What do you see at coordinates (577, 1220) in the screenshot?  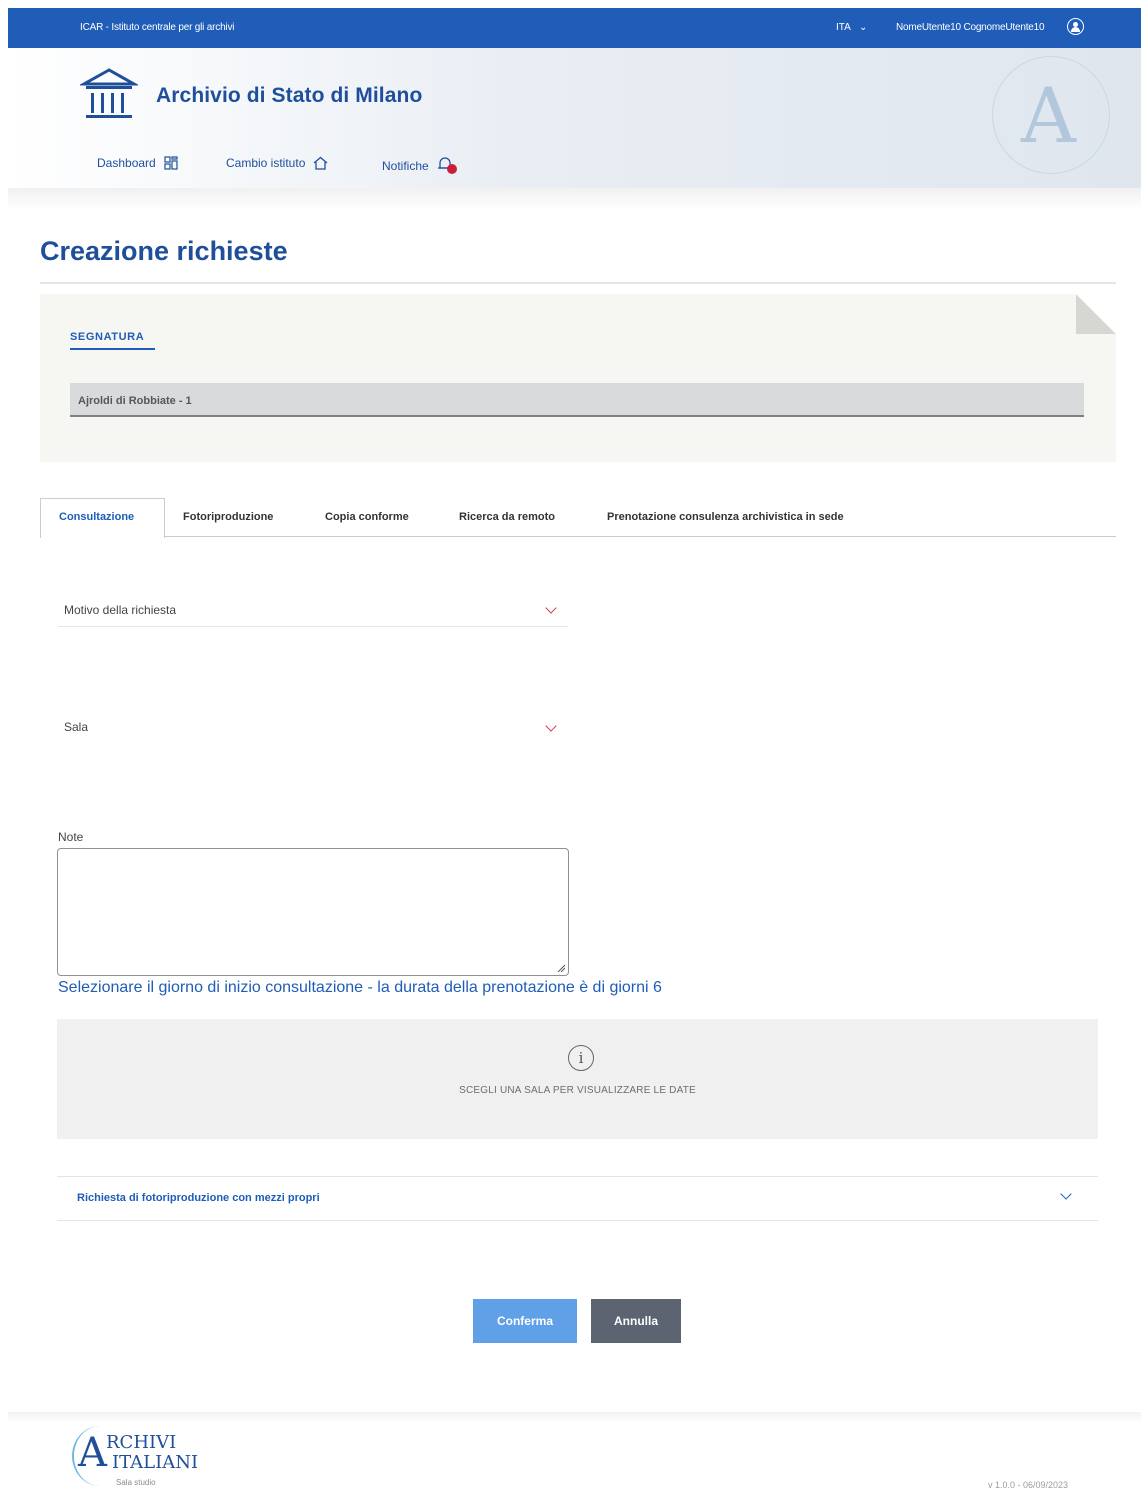 I see `accordion-bottom-border` at bounding box center [577, 1220].